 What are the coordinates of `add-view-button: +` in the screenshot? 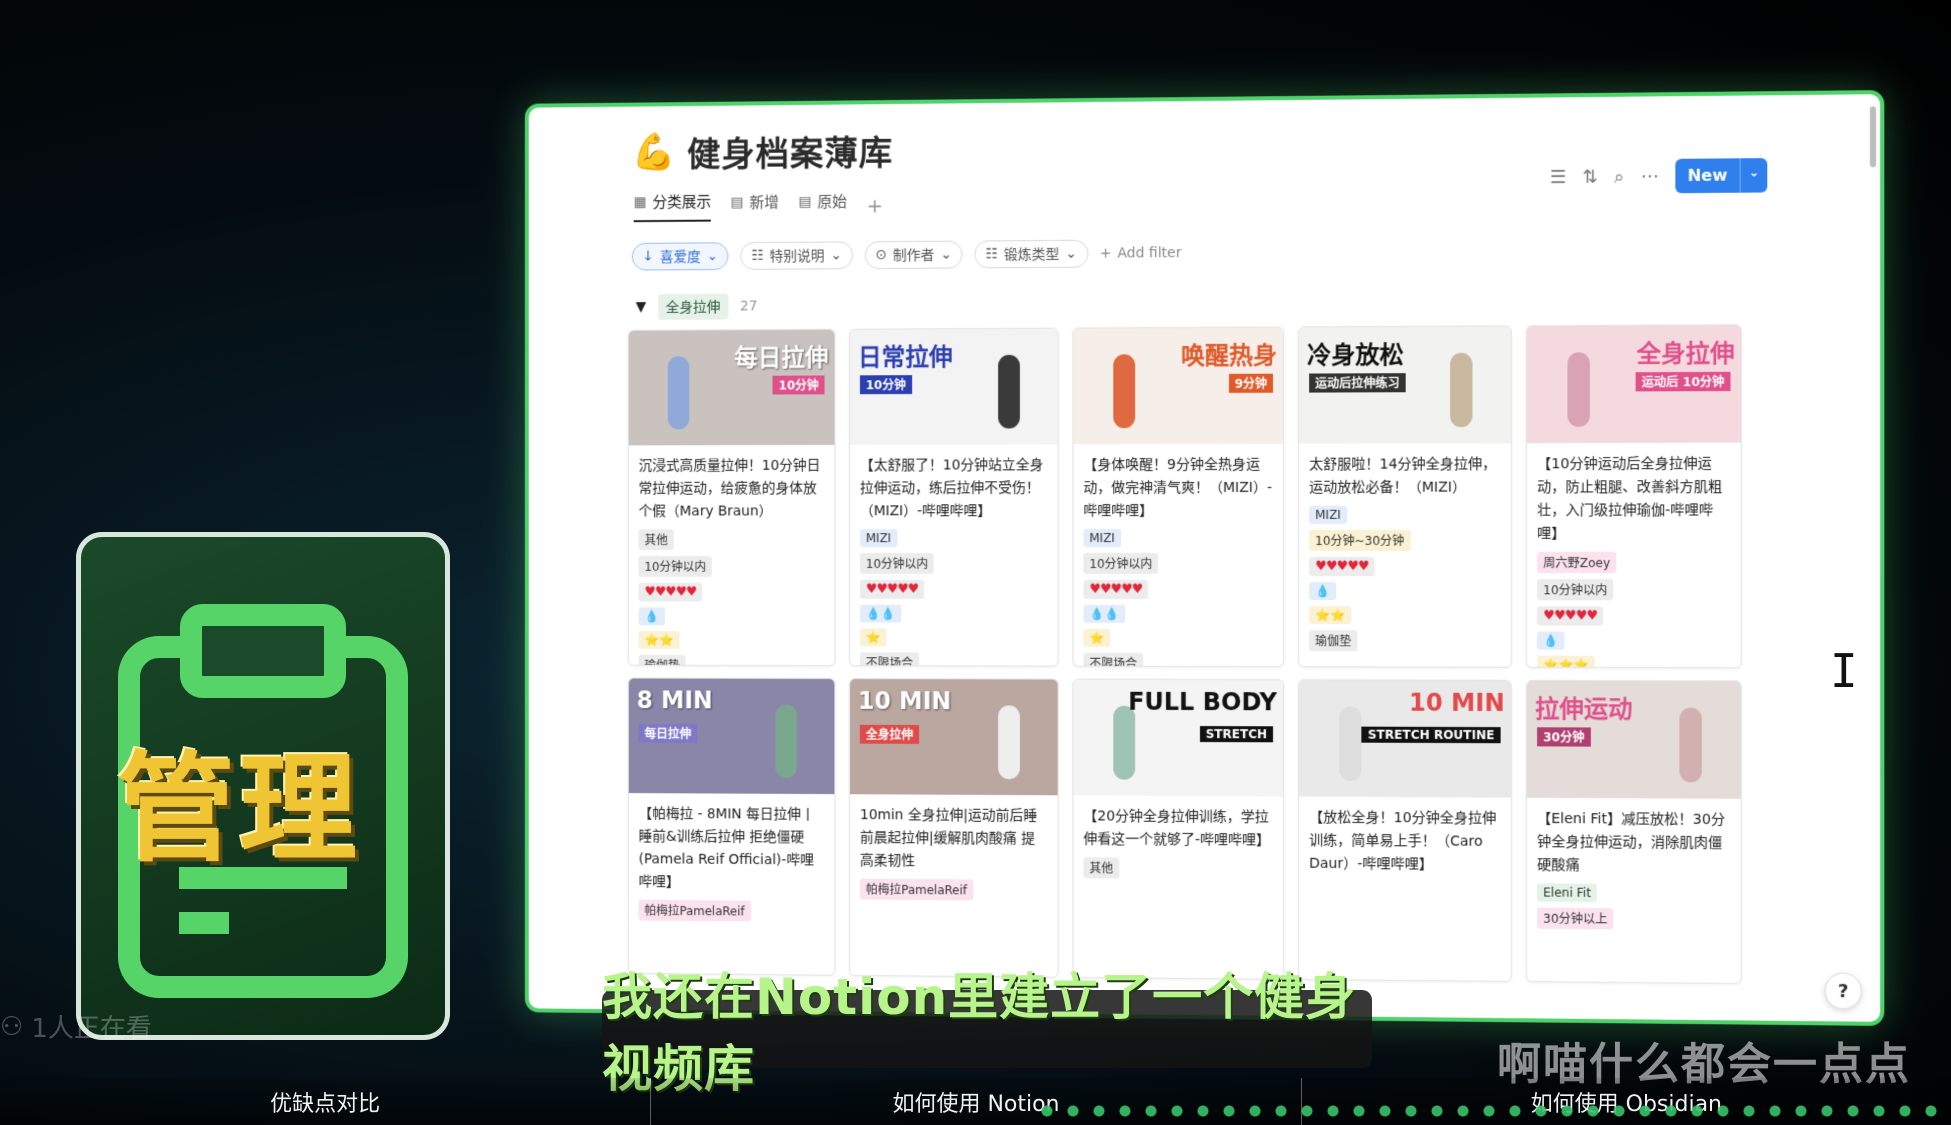 It's located at (875, 205).